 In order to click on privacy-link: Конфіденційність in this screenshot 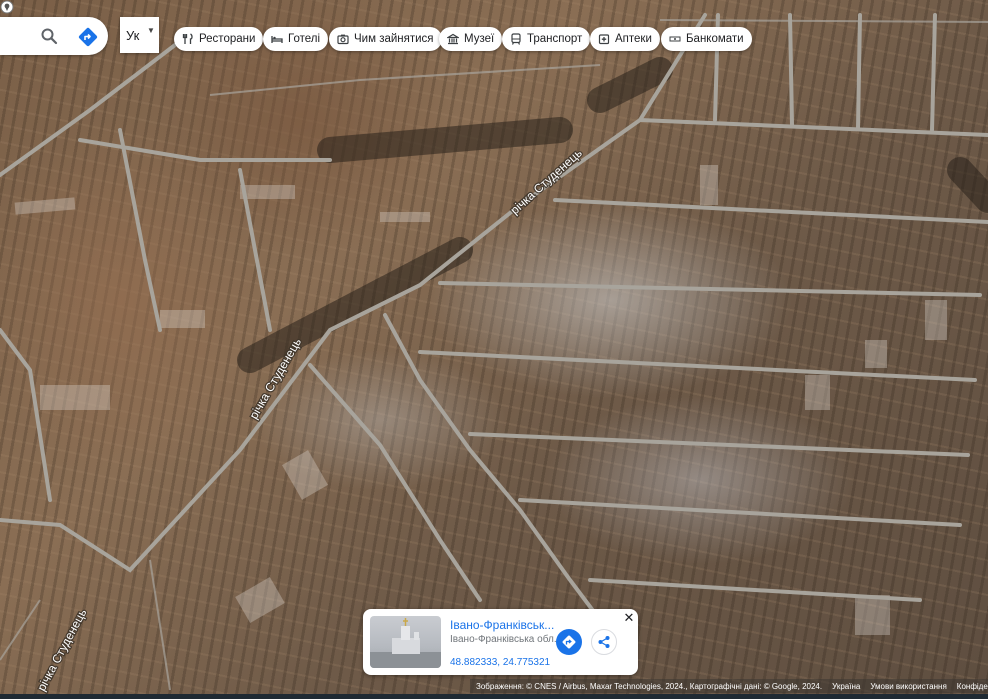, I will do `click(972, 686)`.